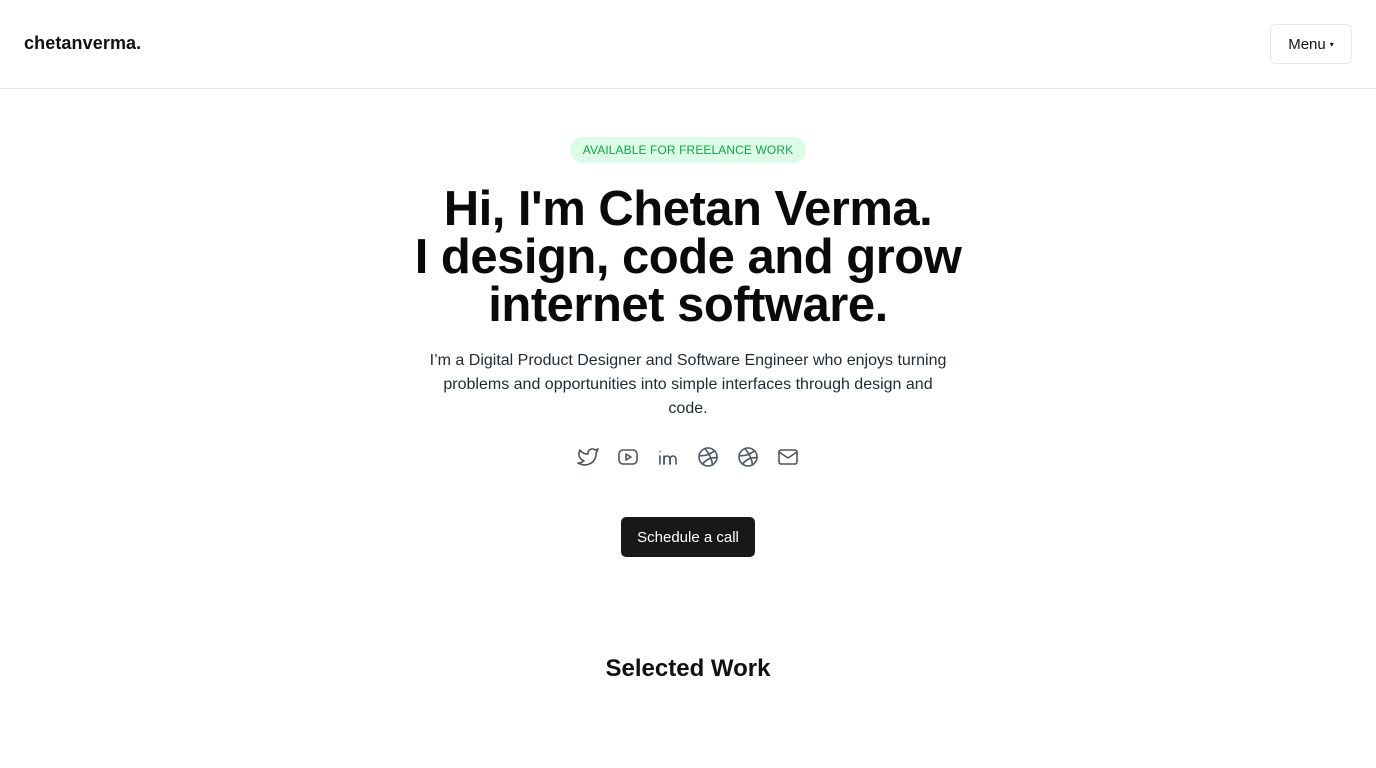  What do you see at coordinates (628, 457) in the screenshot?
I see `youtube-icon` at bounding box center [628, 457].